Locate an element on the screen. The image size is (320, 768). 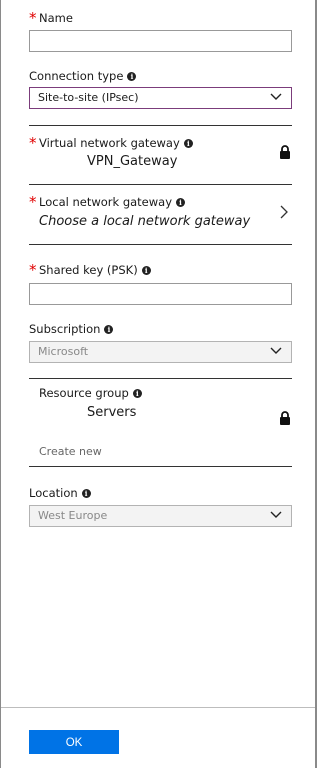
resource-group-label-text: Resource group is located at coordinates (84, 393).